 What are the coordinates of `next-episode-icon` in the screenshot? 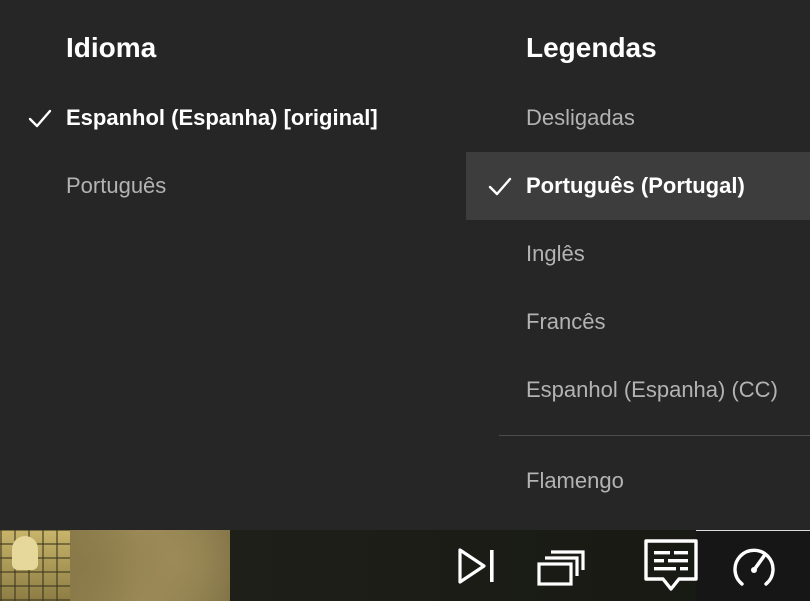 It's located at (478, 566).